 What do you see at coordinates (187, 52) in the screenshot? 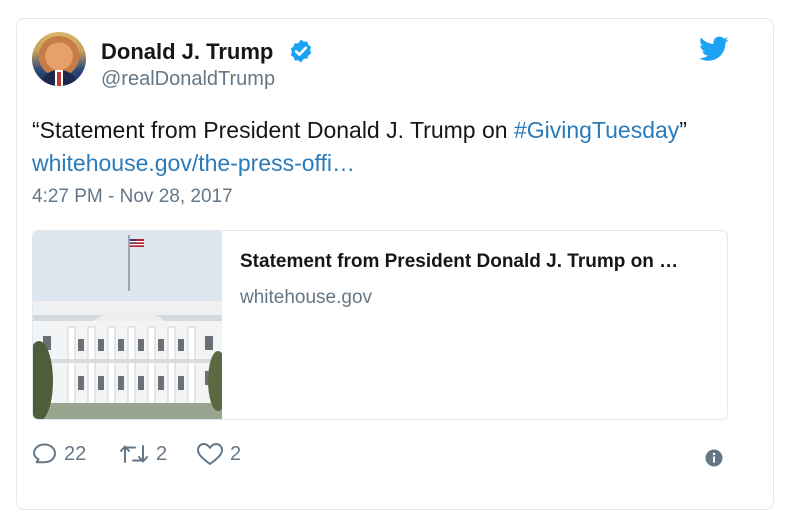
I see `author-name: Donald J. Trump` at bounding box center [187, 52].